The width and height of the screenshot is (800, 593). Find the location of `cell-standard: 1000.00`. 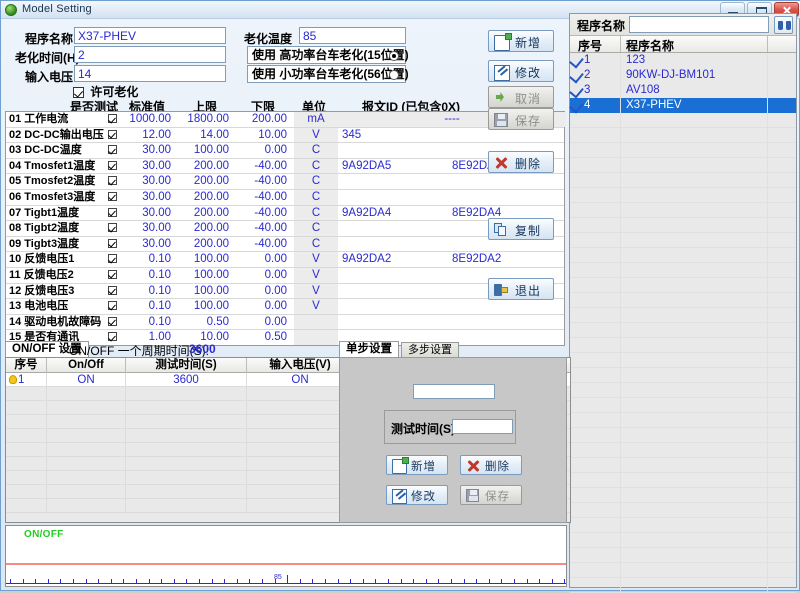

cell-standard: 1000.00 is located at coordinates (149, 119).